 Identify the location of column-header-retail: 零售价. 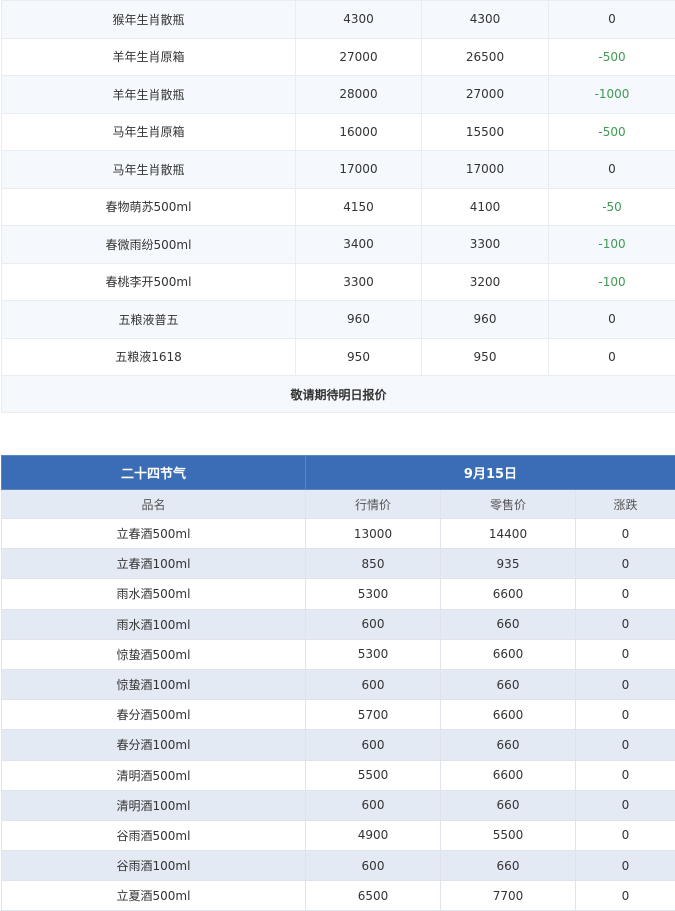
(508, 504).